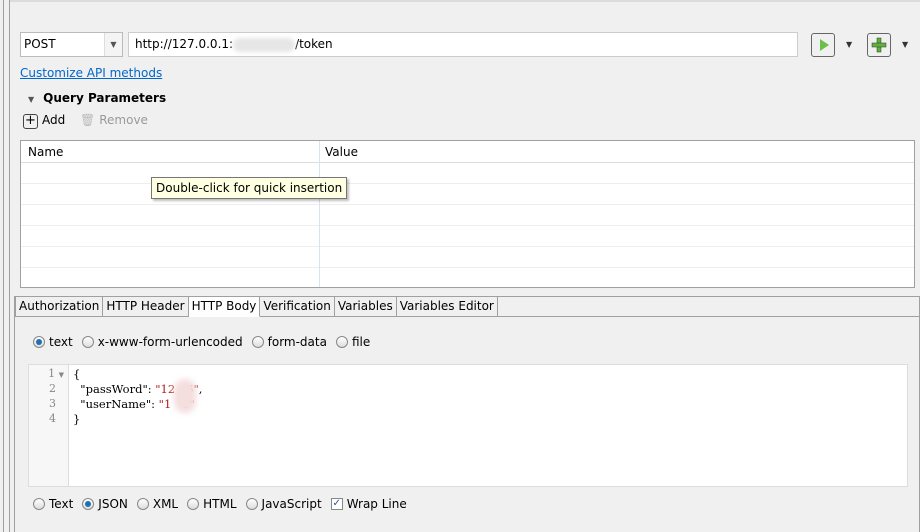 This screenshot has height=532, width=920. I want to click on remove-param-button: 🗑 Remove, so click(114, 120).